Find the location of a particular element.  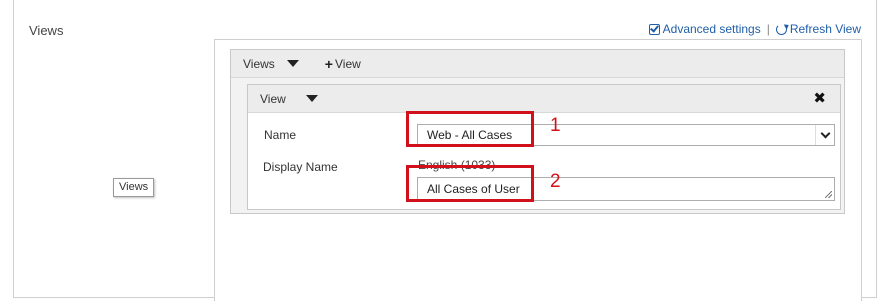

top-links: Advanced settings | Refresh View is located at coordinates (754, 29).